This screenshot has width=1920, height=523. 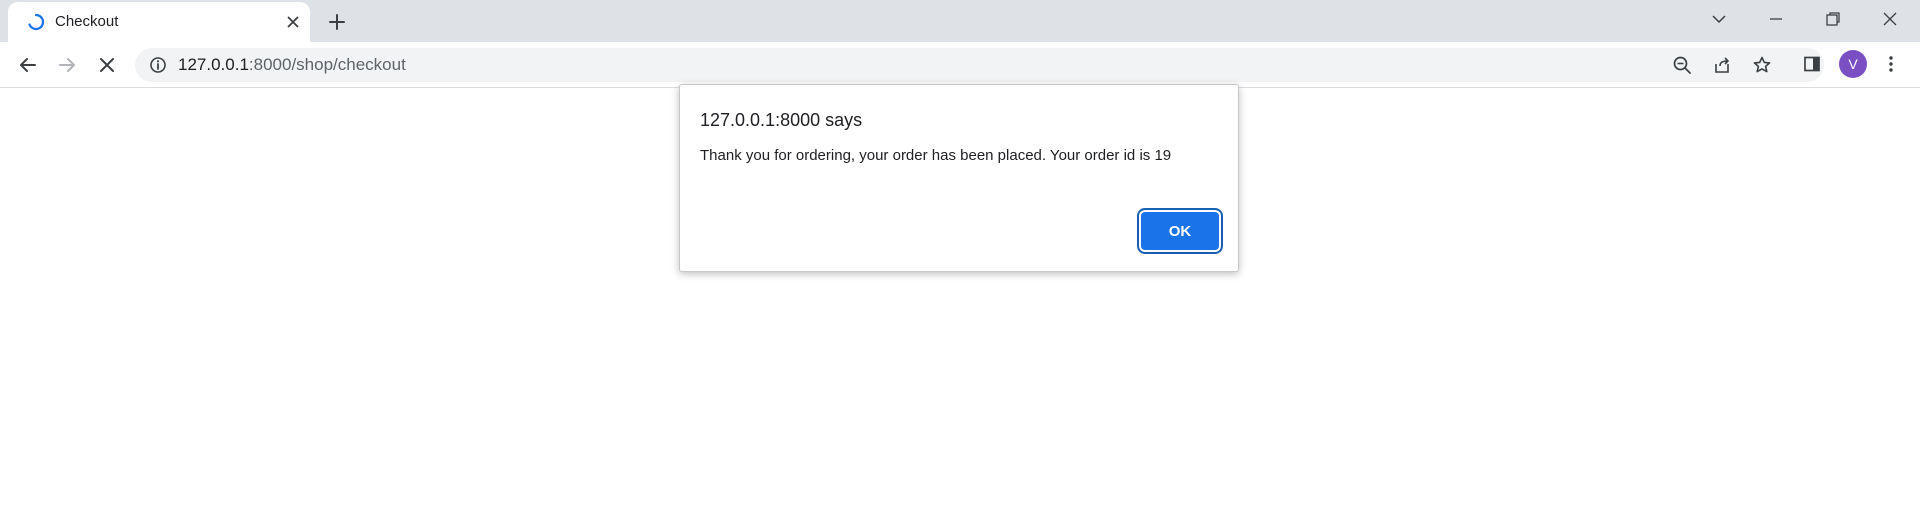 I want to click on more-menu-icon, so click(x=1891, y=64).